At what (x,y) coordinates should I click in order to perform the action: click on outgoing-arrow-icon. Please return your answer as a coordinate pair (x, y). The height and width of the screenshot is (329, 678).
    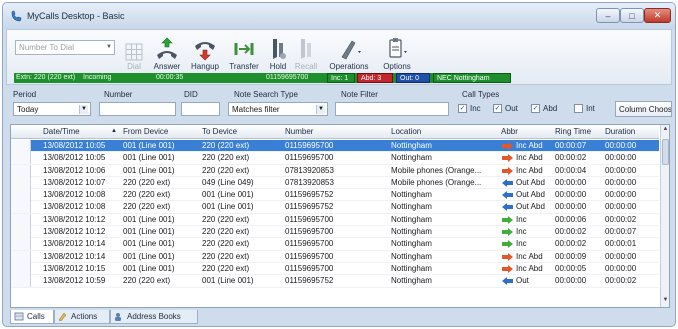
    Looking at the image, I should click on (507, 182).